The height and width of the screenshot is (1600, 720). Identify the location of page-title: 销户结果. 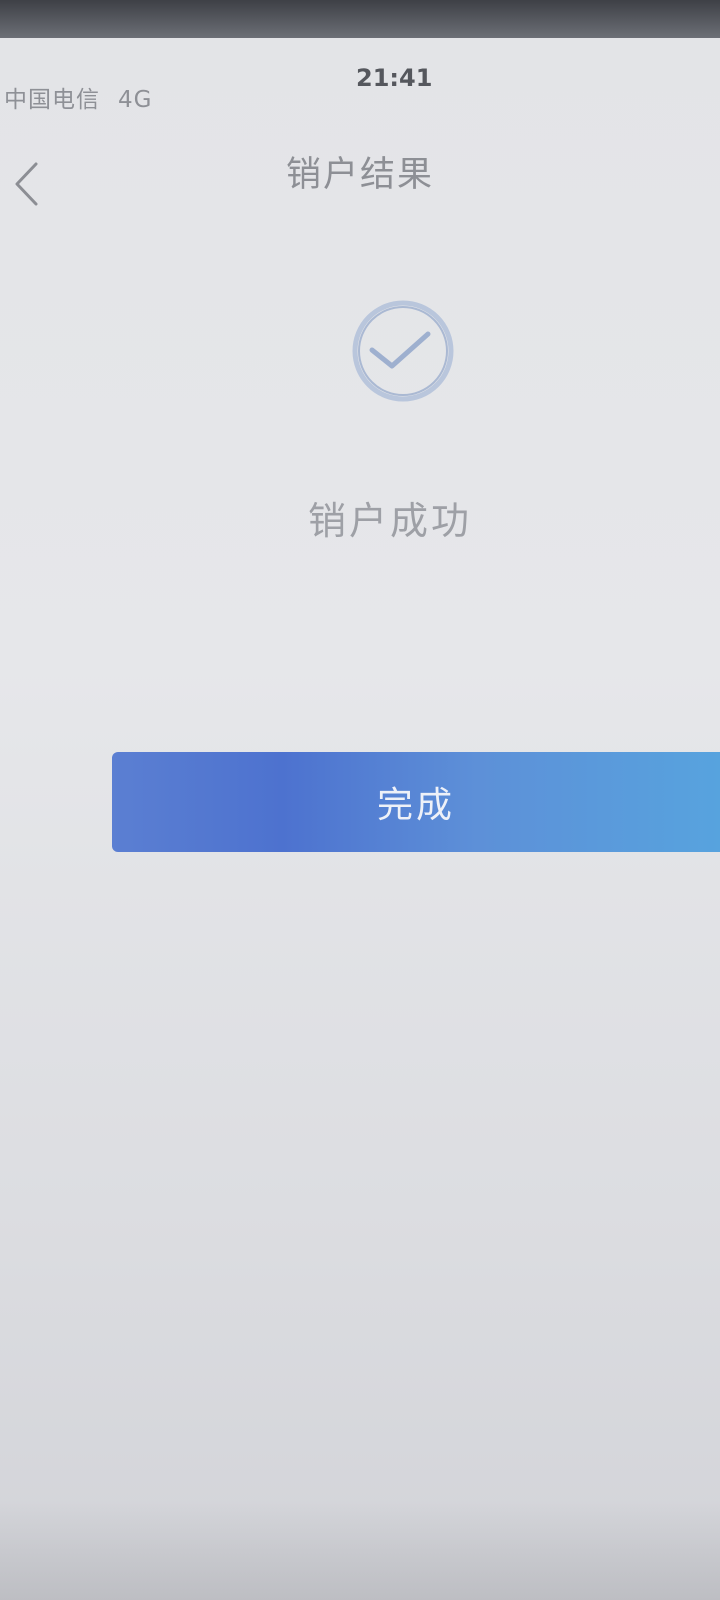
(359, 175).